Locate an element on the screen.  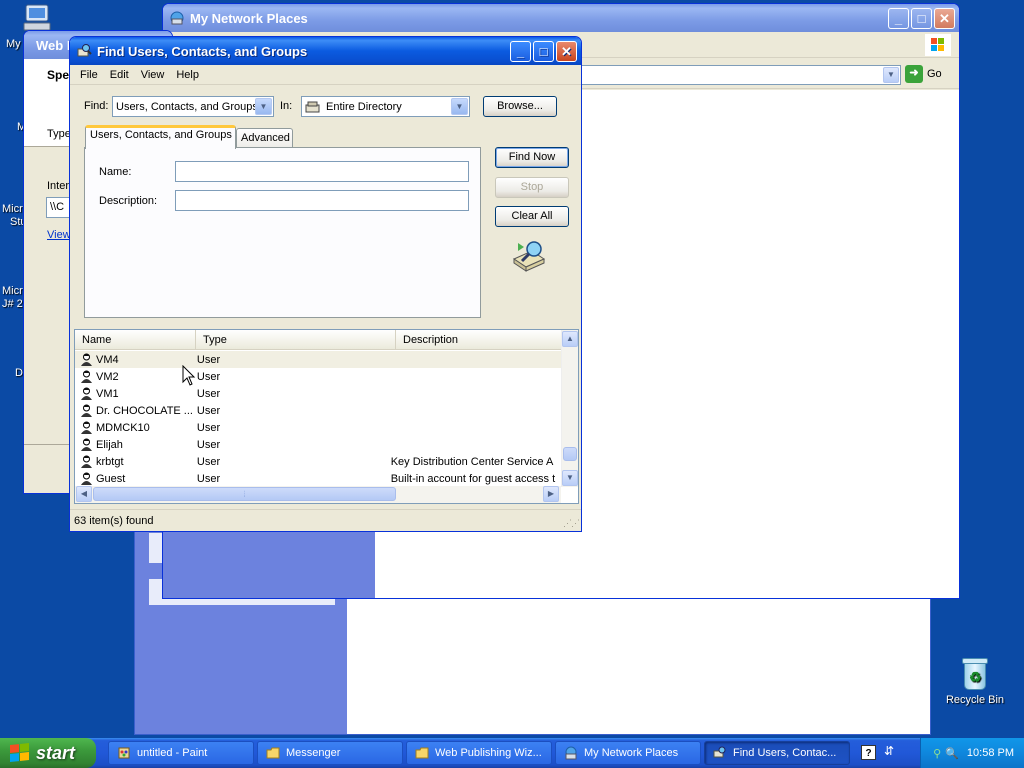
go-label: Go is located at coordinates (934, 74).